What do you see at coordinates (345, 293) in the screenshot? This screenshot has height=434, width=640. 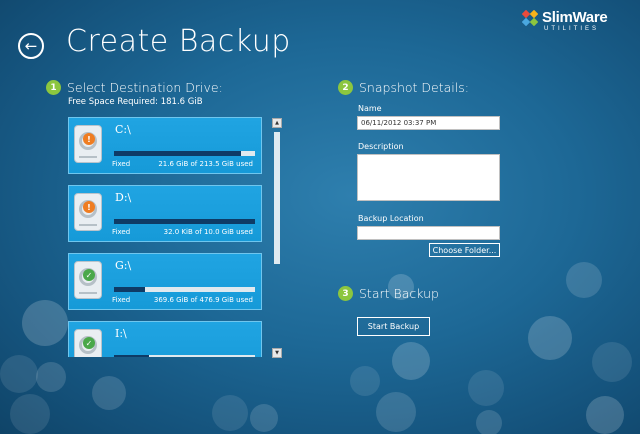 I see `step-number-badge: 3` at bounding box center [345, 293].